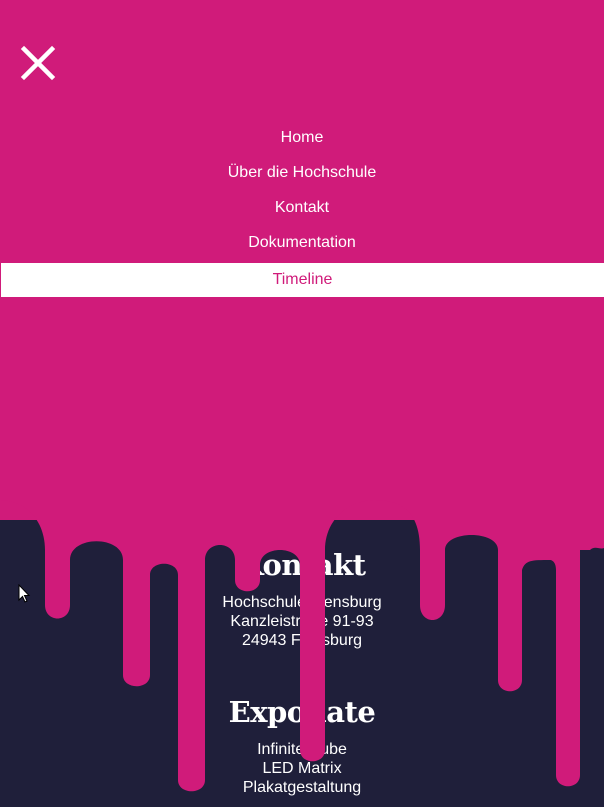 This screenshot has width=604, height=807. I want to click on nav-item-home: Home, so click(302, 137).